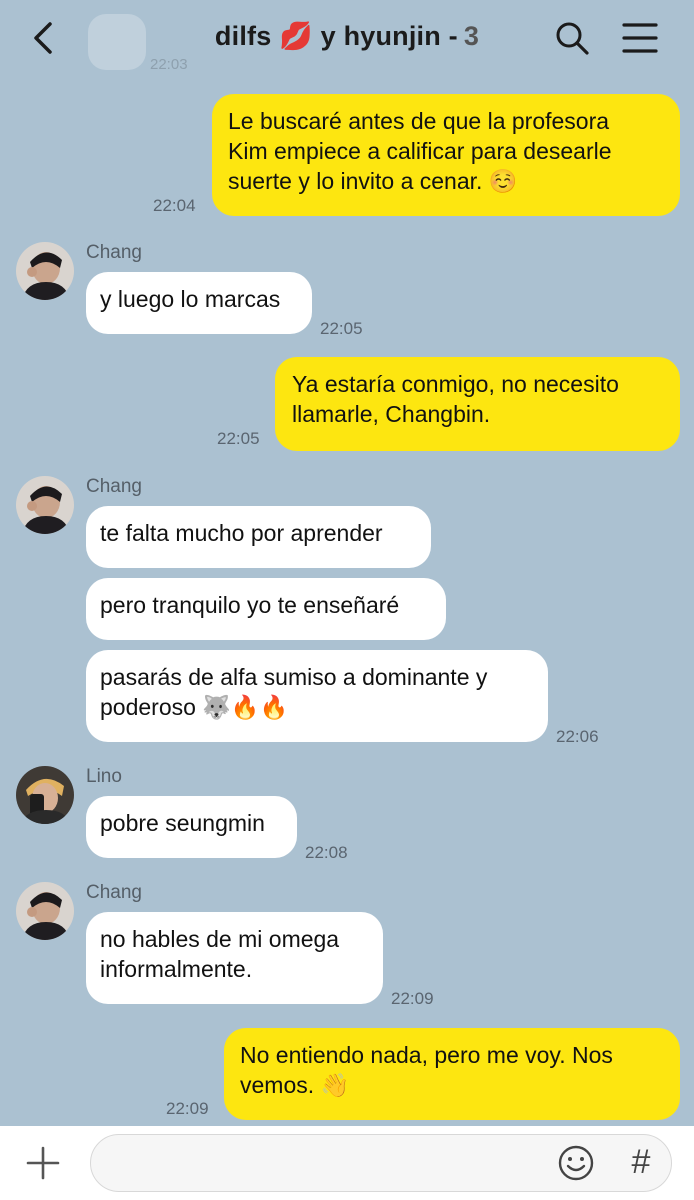  What do you see at coordinates (577, 736) in the screenshot?
I see `message-timestamp: 22:06` at bounding box center [577, 736].